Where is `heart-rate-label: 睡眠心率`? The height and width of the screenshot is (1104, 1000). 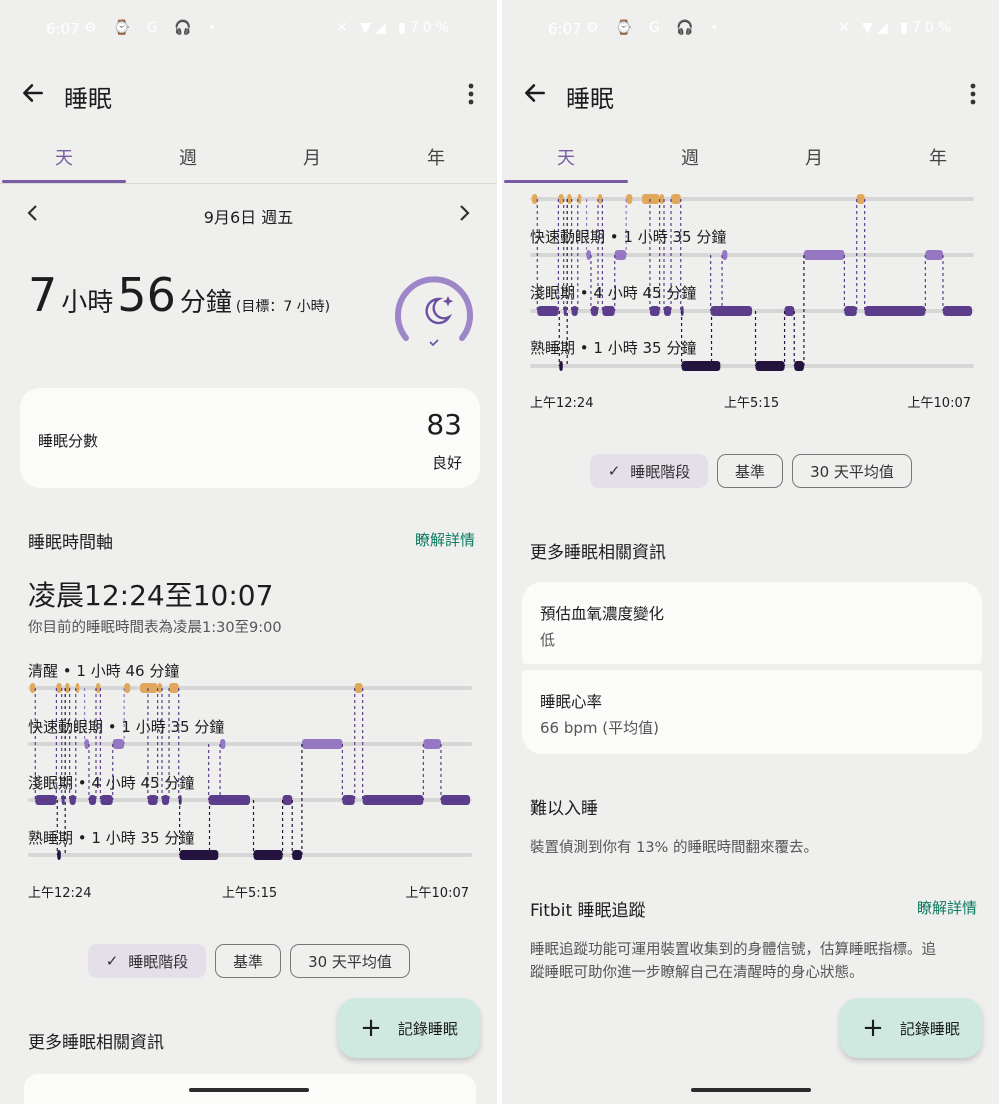
heart-rate-label: 睡眠心率 is located at coordinates (571, 702).